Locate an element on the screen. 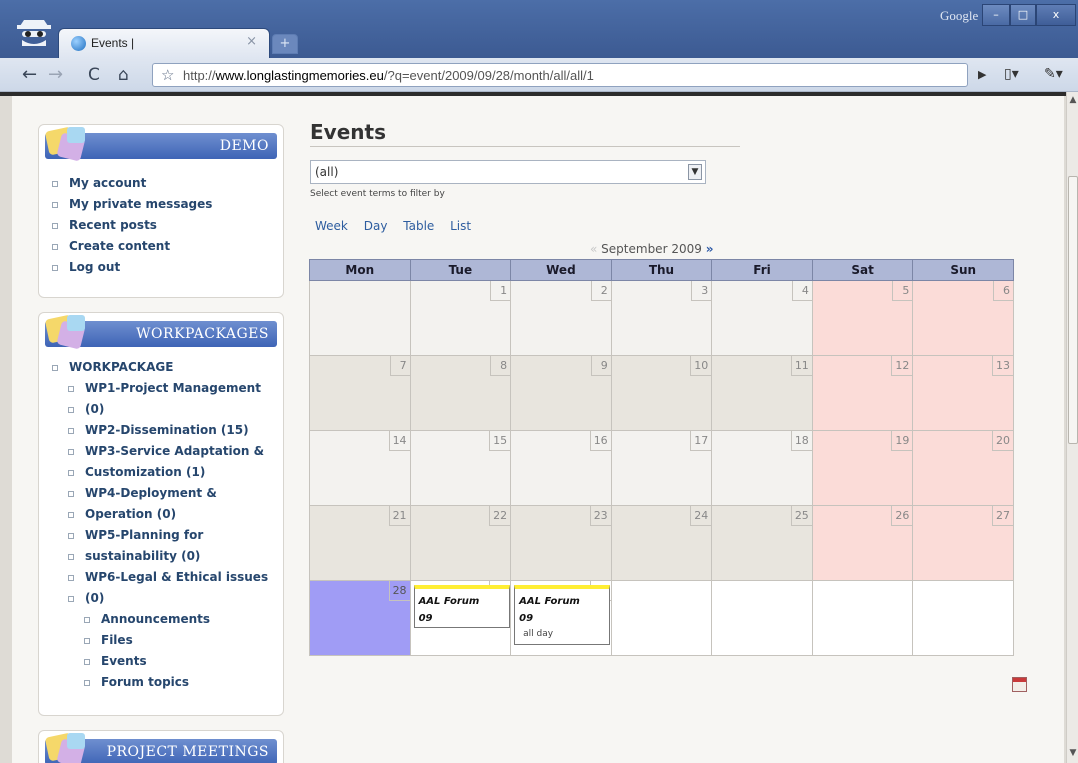  menu-item-events: Events is located at coordinates (146, 661).